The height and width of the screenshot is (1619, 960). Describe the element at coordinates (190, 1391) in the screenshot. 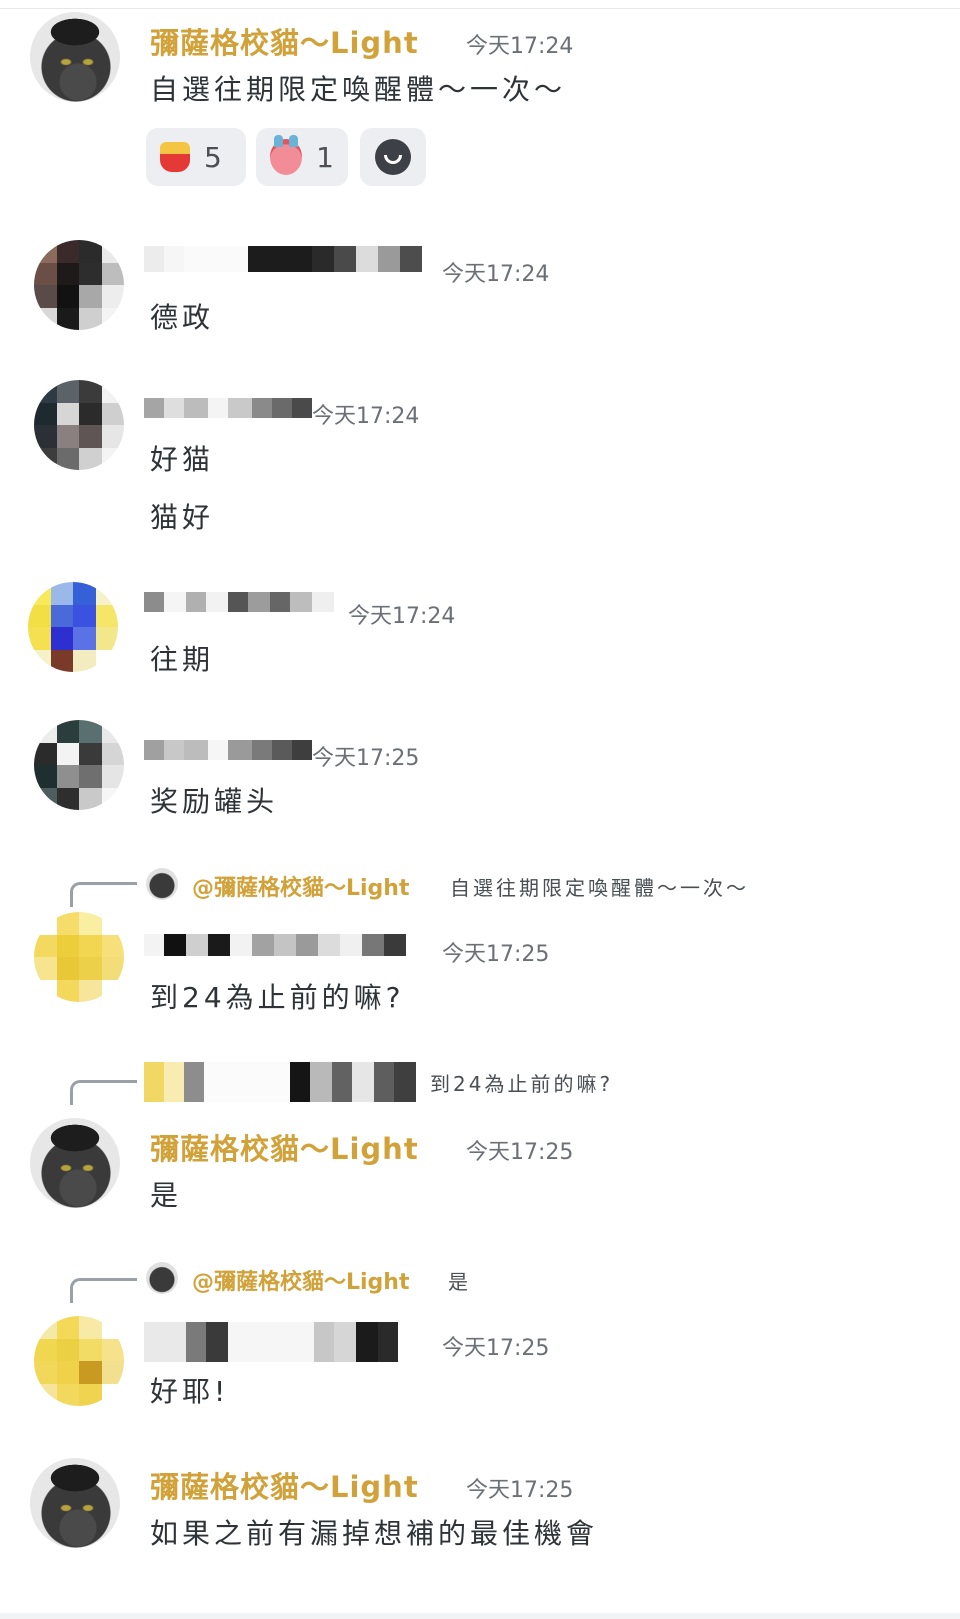

I see `message-text: 好耶!` at that location.